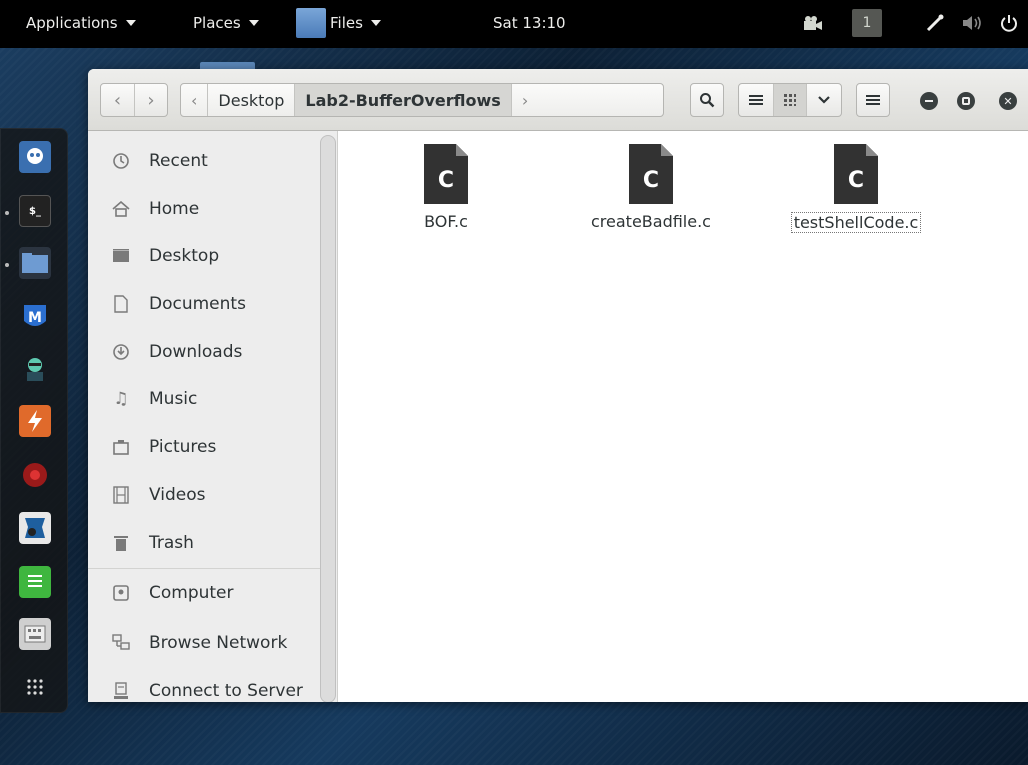 The width and height of the screenshot is (1028, 765). I want to click on files-folder-icon, so click(35, 263).